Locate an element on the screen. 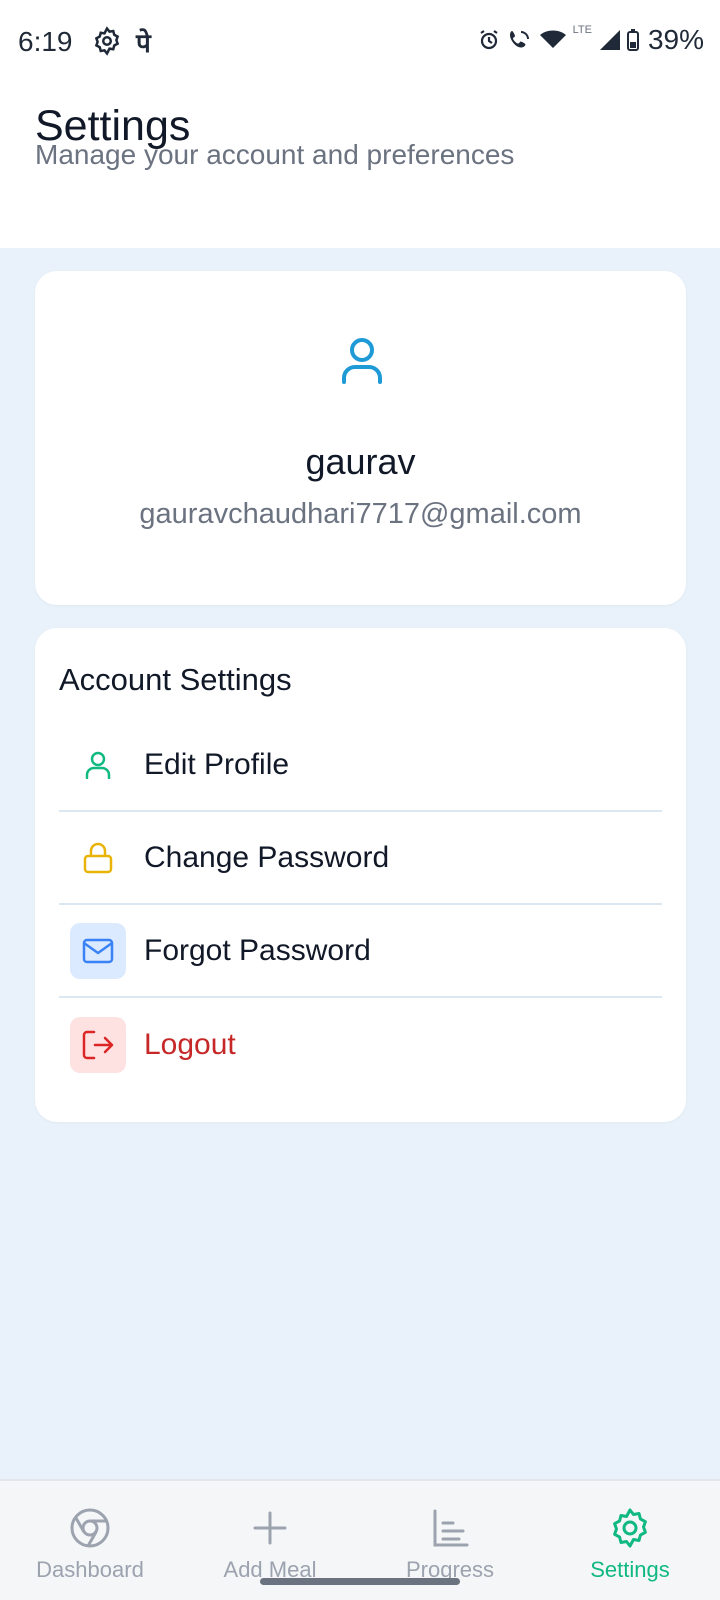 Image resolution: width=720 pixels, height=1600 pixels. edit-profile-icon-box is located at coordinates (98, 765).